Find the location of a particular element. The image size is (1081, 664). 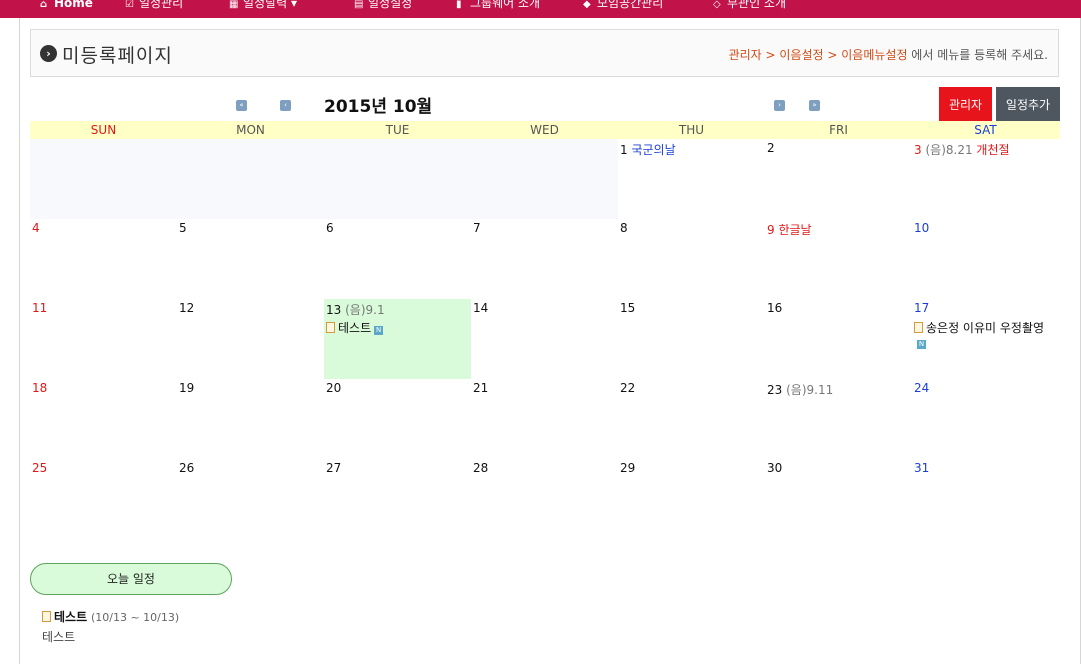

bookmark-icon: ▮ is located at coordinates (459, 5).